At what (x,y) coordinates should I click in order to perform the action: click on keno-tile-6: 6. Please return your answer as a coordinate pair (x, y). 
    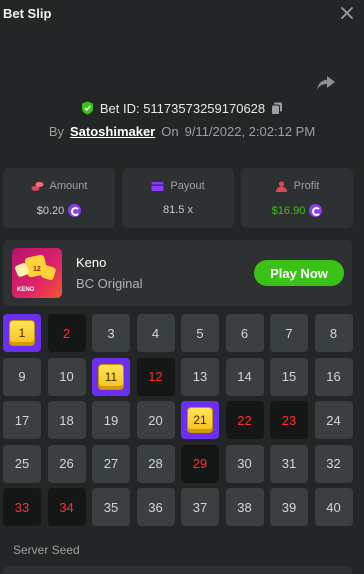
    Looking at the image, I should click on (244, 333).